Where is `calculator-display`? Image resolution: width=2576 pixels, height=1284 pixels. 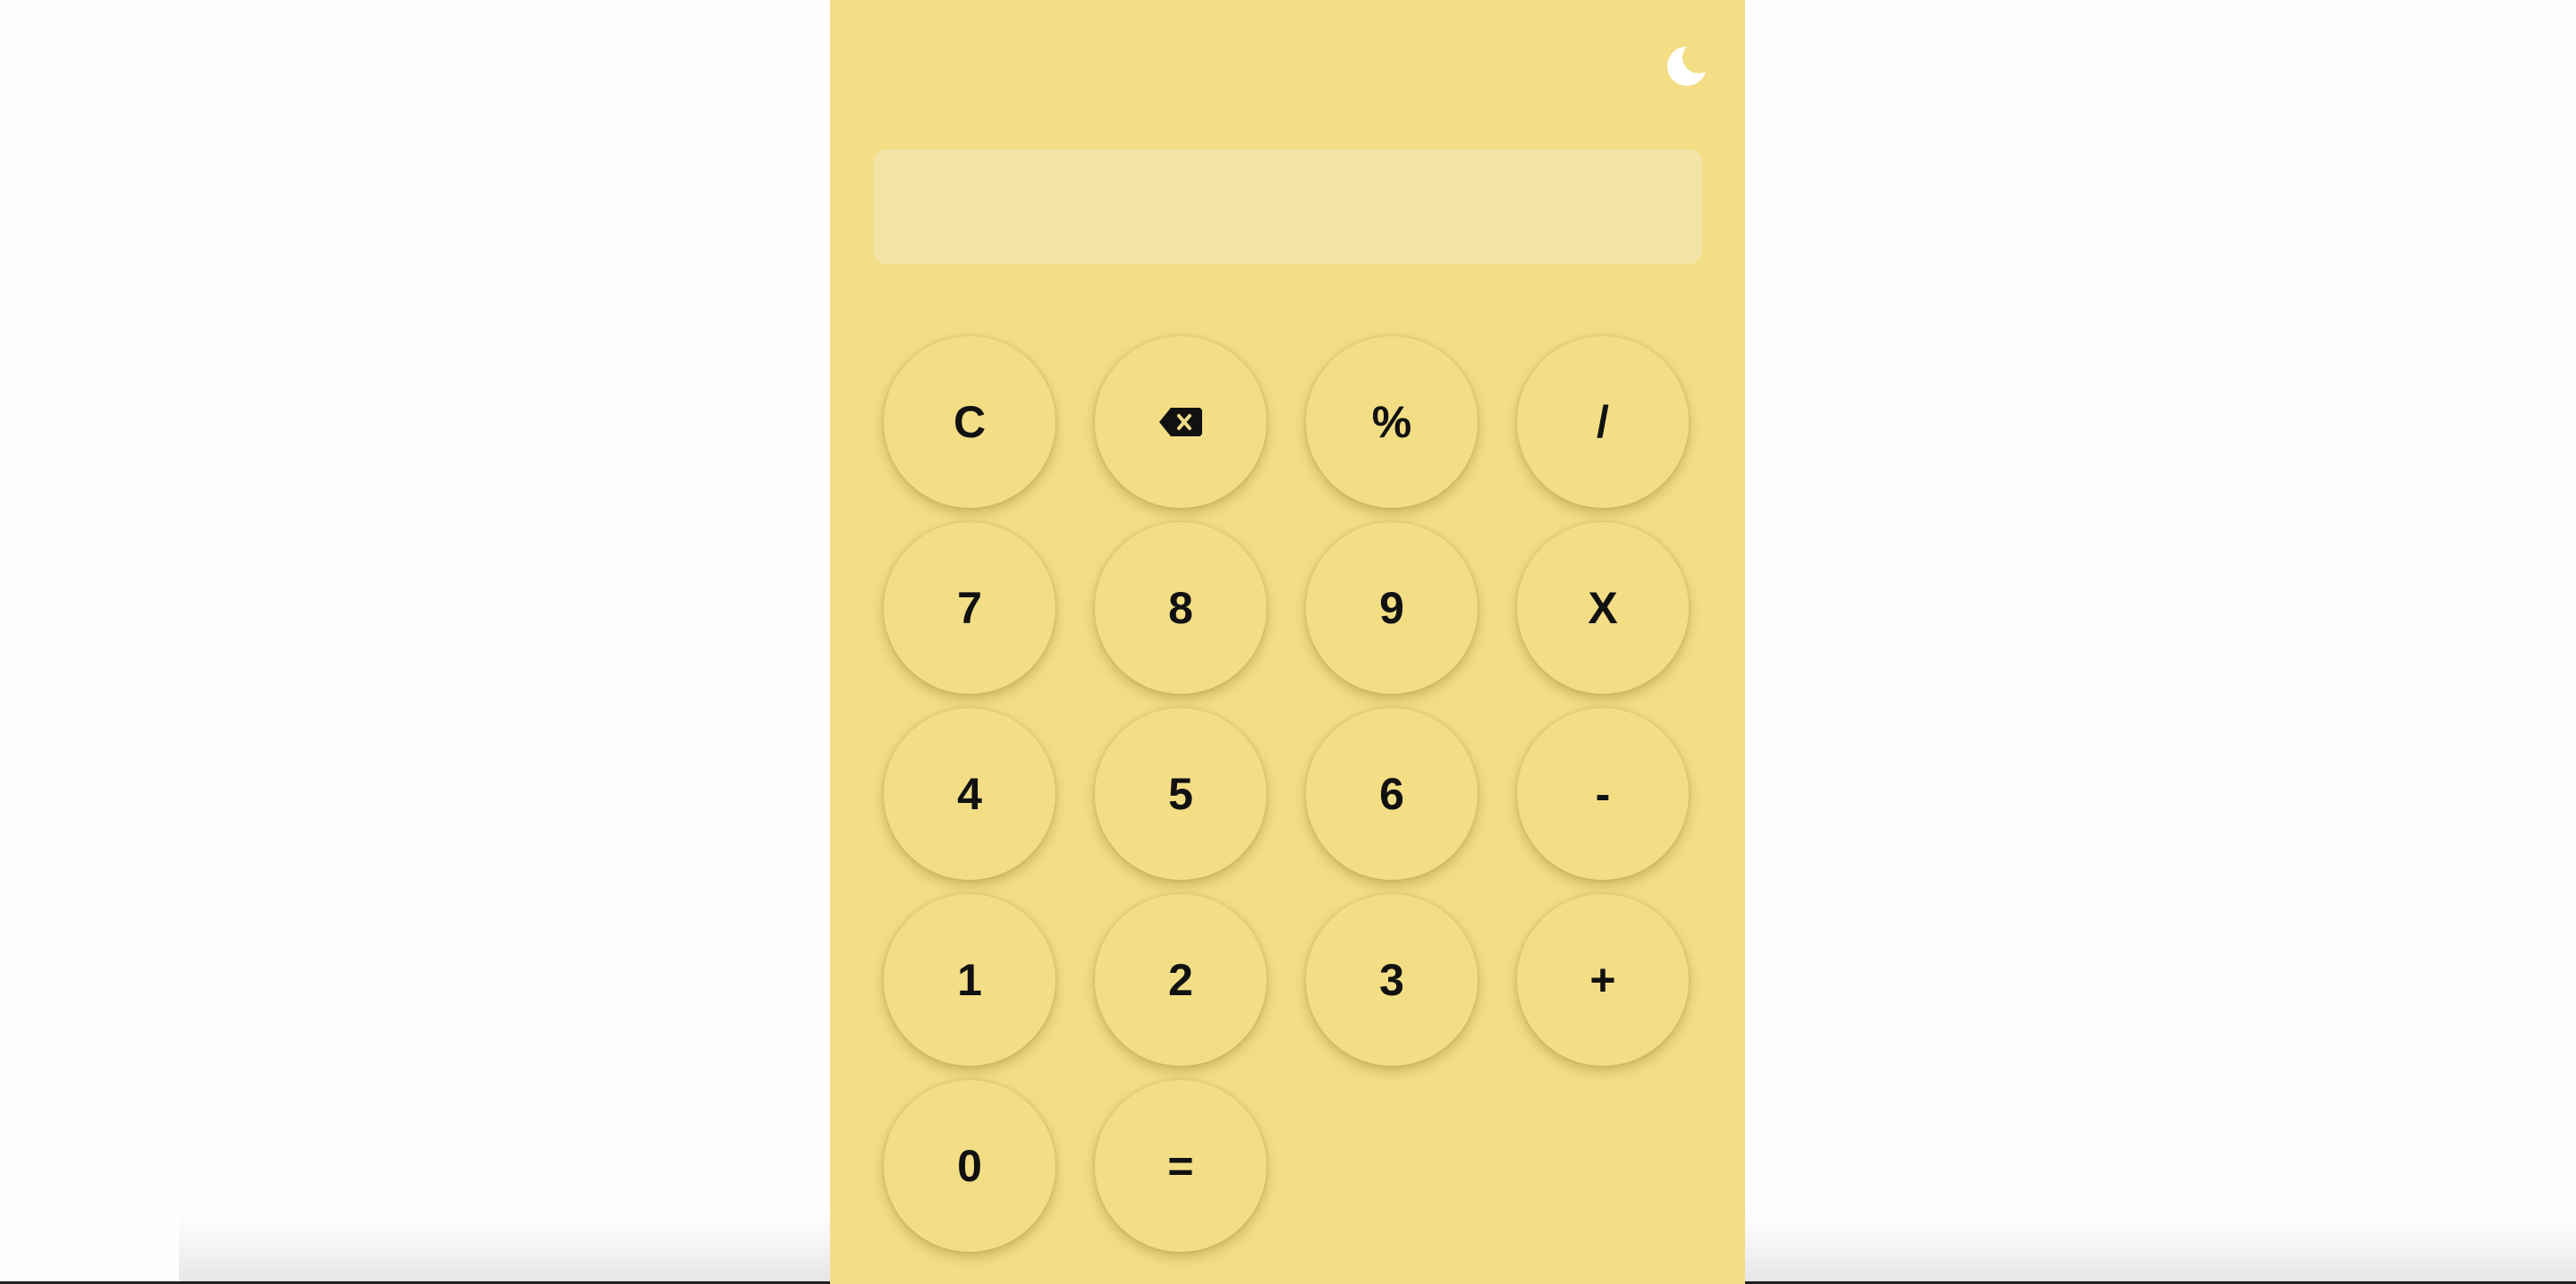
calculator-display is located at coordinates (1287, 207).